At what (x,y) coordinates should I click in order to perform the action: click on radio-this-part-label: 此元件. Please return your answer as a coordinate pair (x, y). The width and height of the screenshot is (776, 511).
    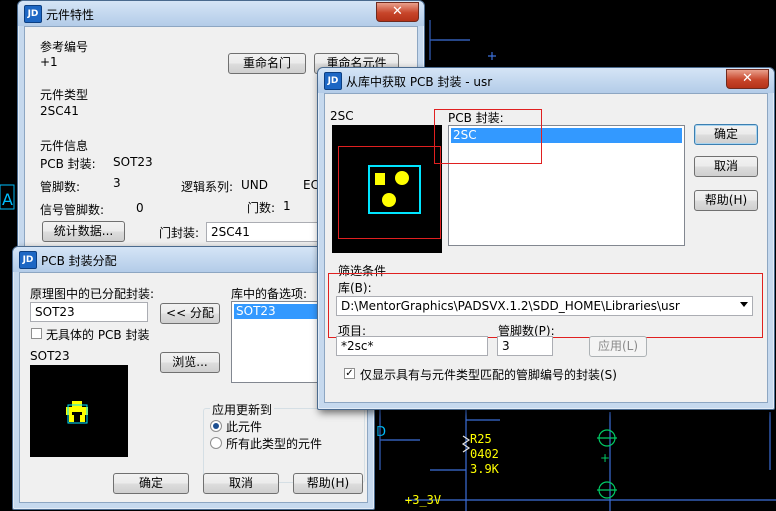
    Looking at the image, I should click on (244, 427).